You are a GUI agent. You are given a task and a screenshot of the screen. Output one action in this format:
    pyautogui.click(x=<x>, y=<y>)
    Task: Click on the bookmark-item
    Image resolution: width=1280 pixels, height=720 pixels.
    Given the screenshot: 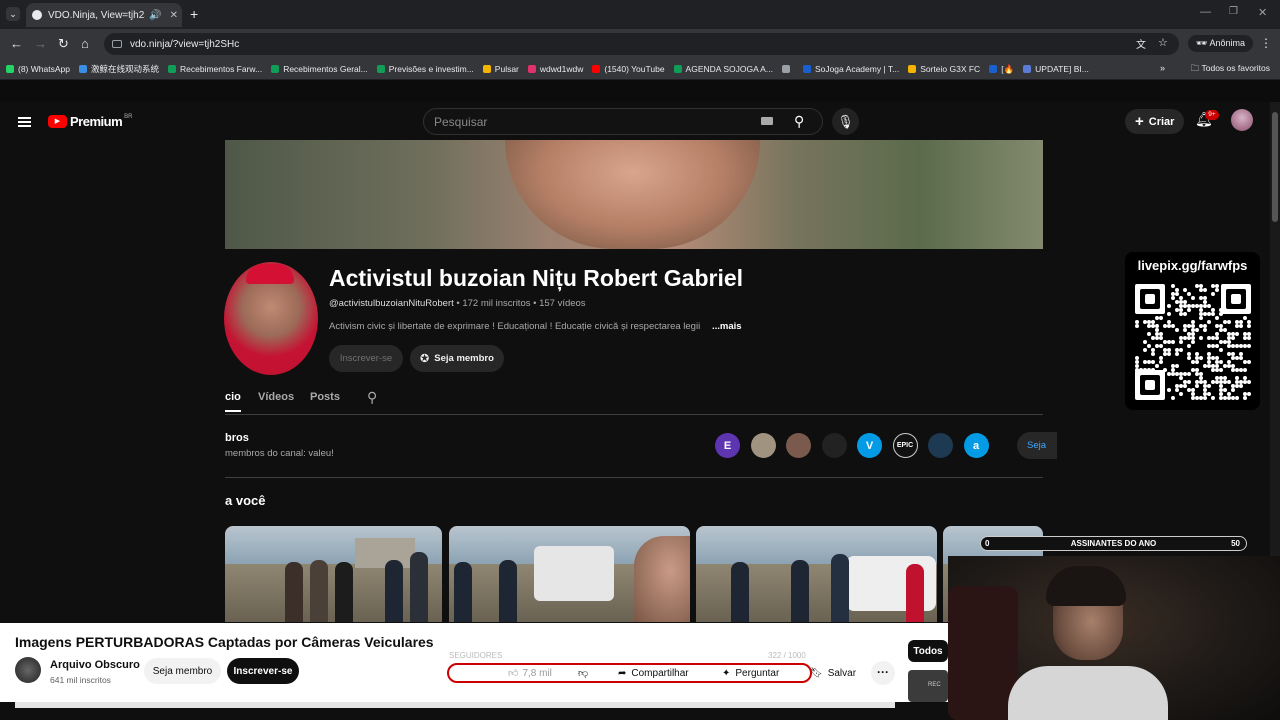 What is the action you would take?
    pyautogui.click(x=787, y=69)
    